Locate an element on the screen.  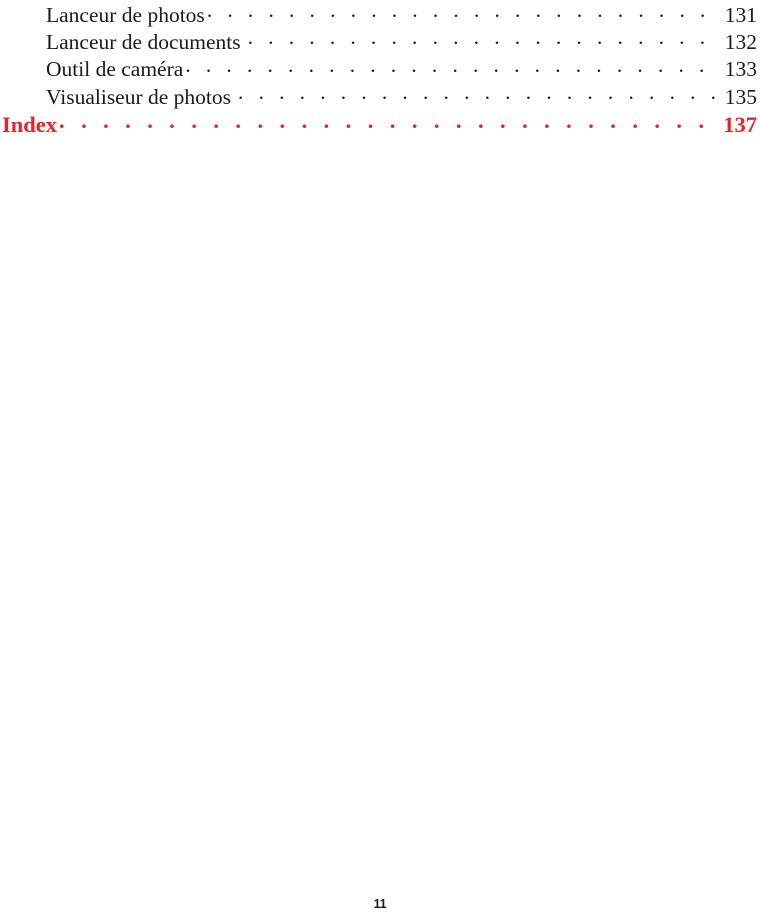
toc-entry-title: Outil de caméra is located at coordinates (115, 69).